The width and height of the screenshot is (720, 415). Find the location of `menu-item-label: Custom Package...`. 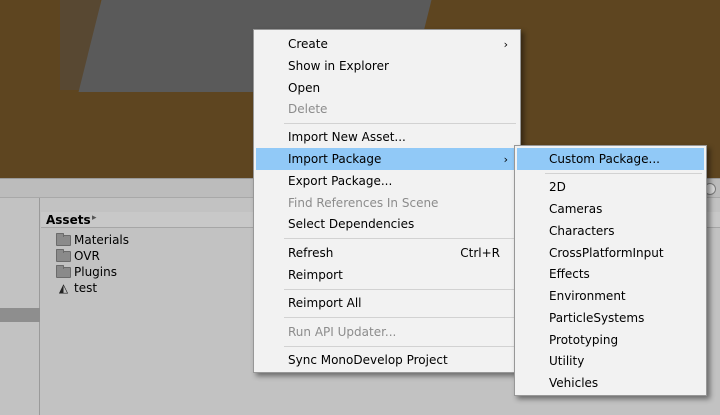

menu-item-label: Custom Package... is located at coordinates (604, 159).